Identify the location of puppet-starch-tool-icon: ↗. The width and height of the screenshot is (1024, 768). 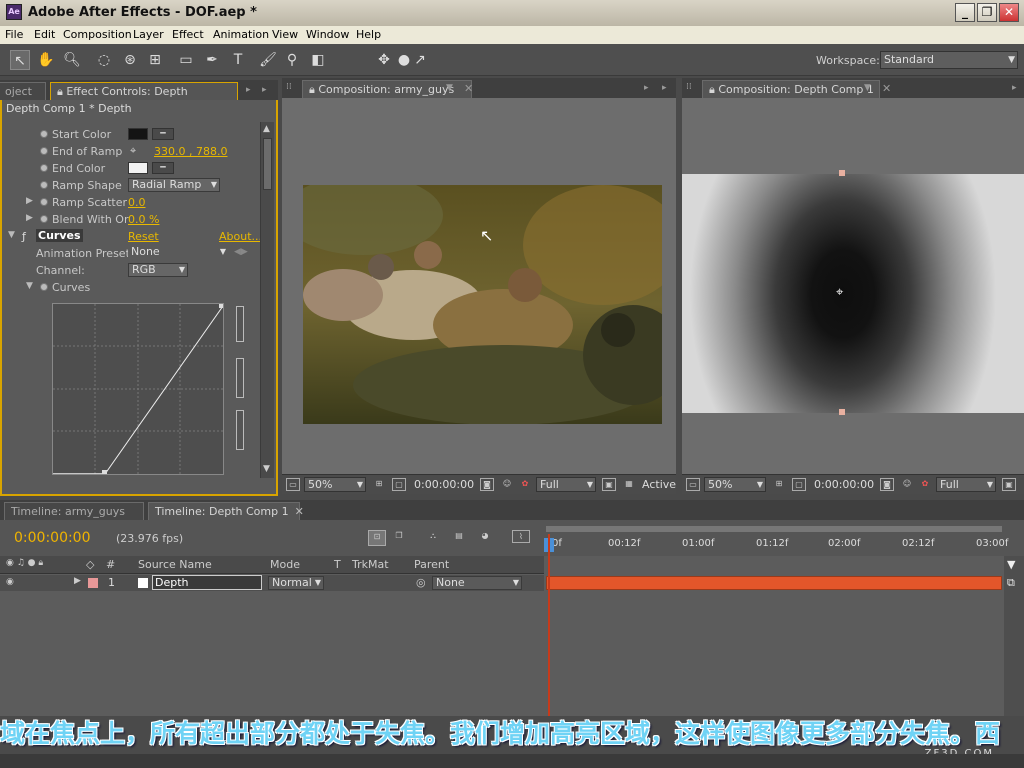
(420, 60).